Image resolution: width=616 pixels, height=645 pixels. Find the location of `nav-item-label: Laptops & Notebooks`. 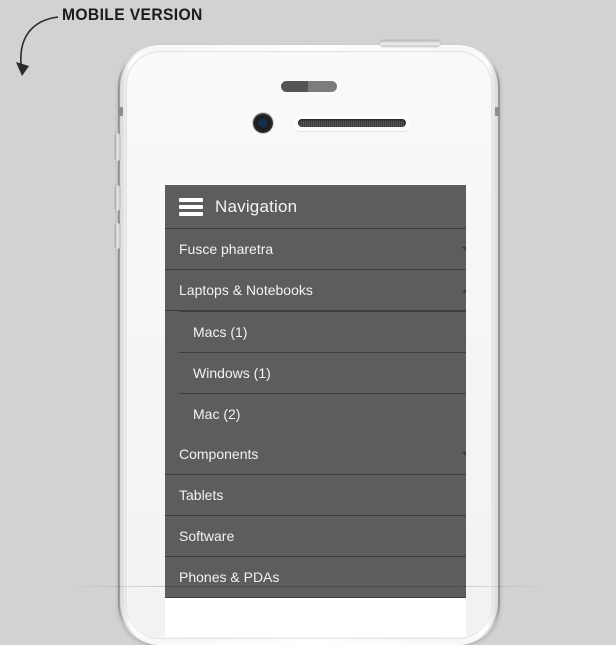

nav-item-label: Laptops & Notebooks is located at coordinates (246, 290).